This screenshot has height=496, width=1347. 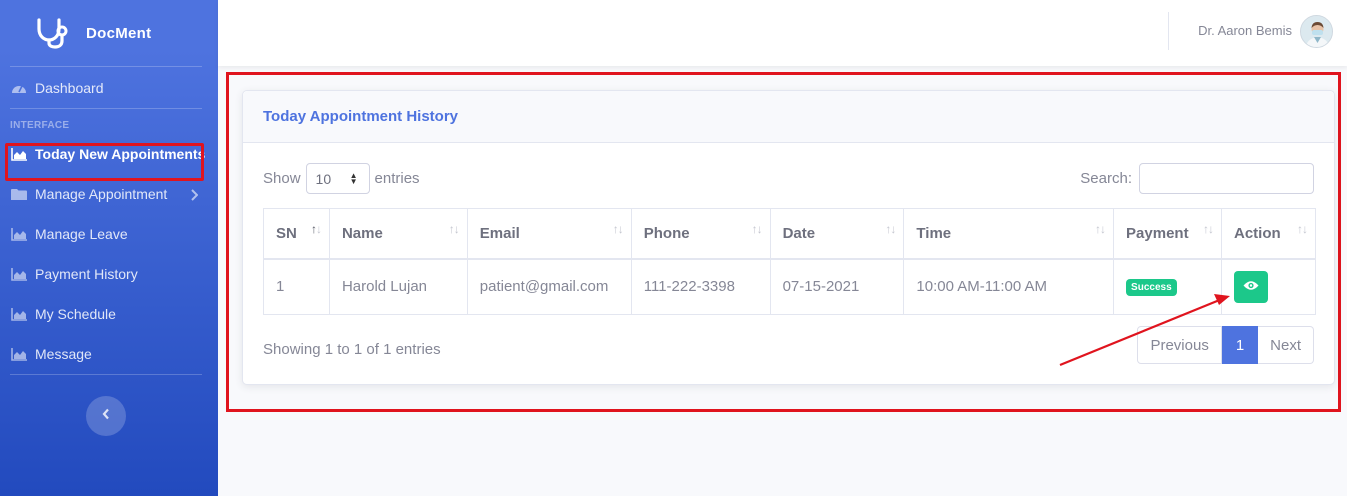 What do you see at coordinates (1316, 31) in the screenshot?
I see `avatar` at bounding box center [1316, 31].